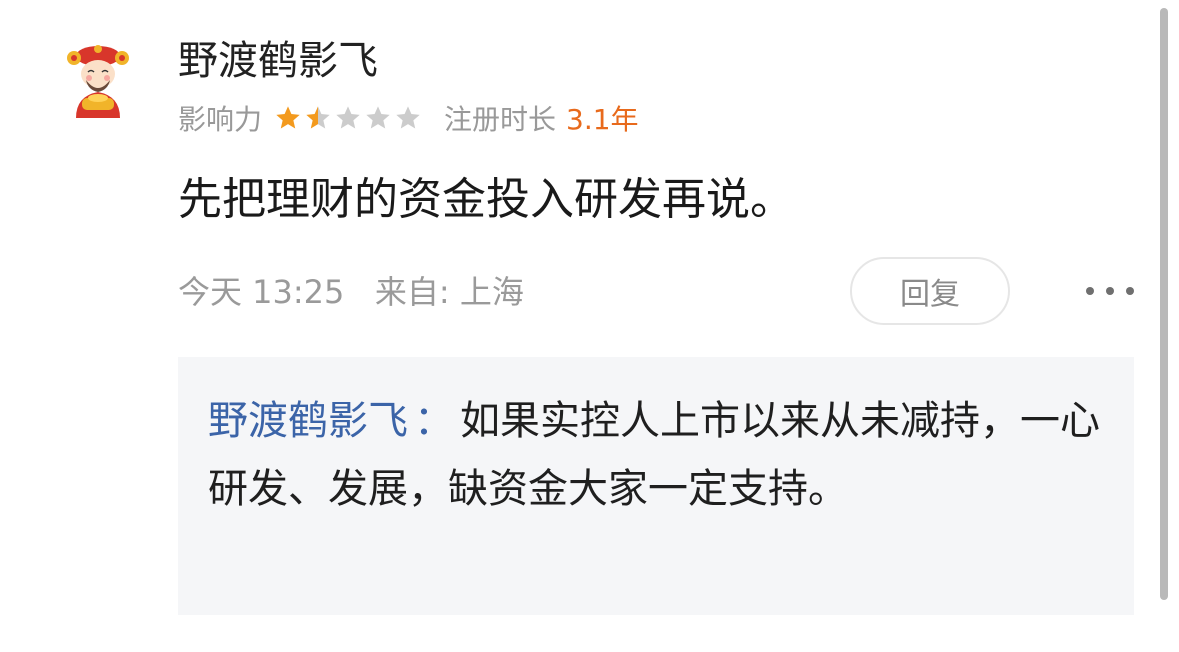  Describe the element at coordinates (1164, 304) in the screenshot. I see `scrollbar` at that location.